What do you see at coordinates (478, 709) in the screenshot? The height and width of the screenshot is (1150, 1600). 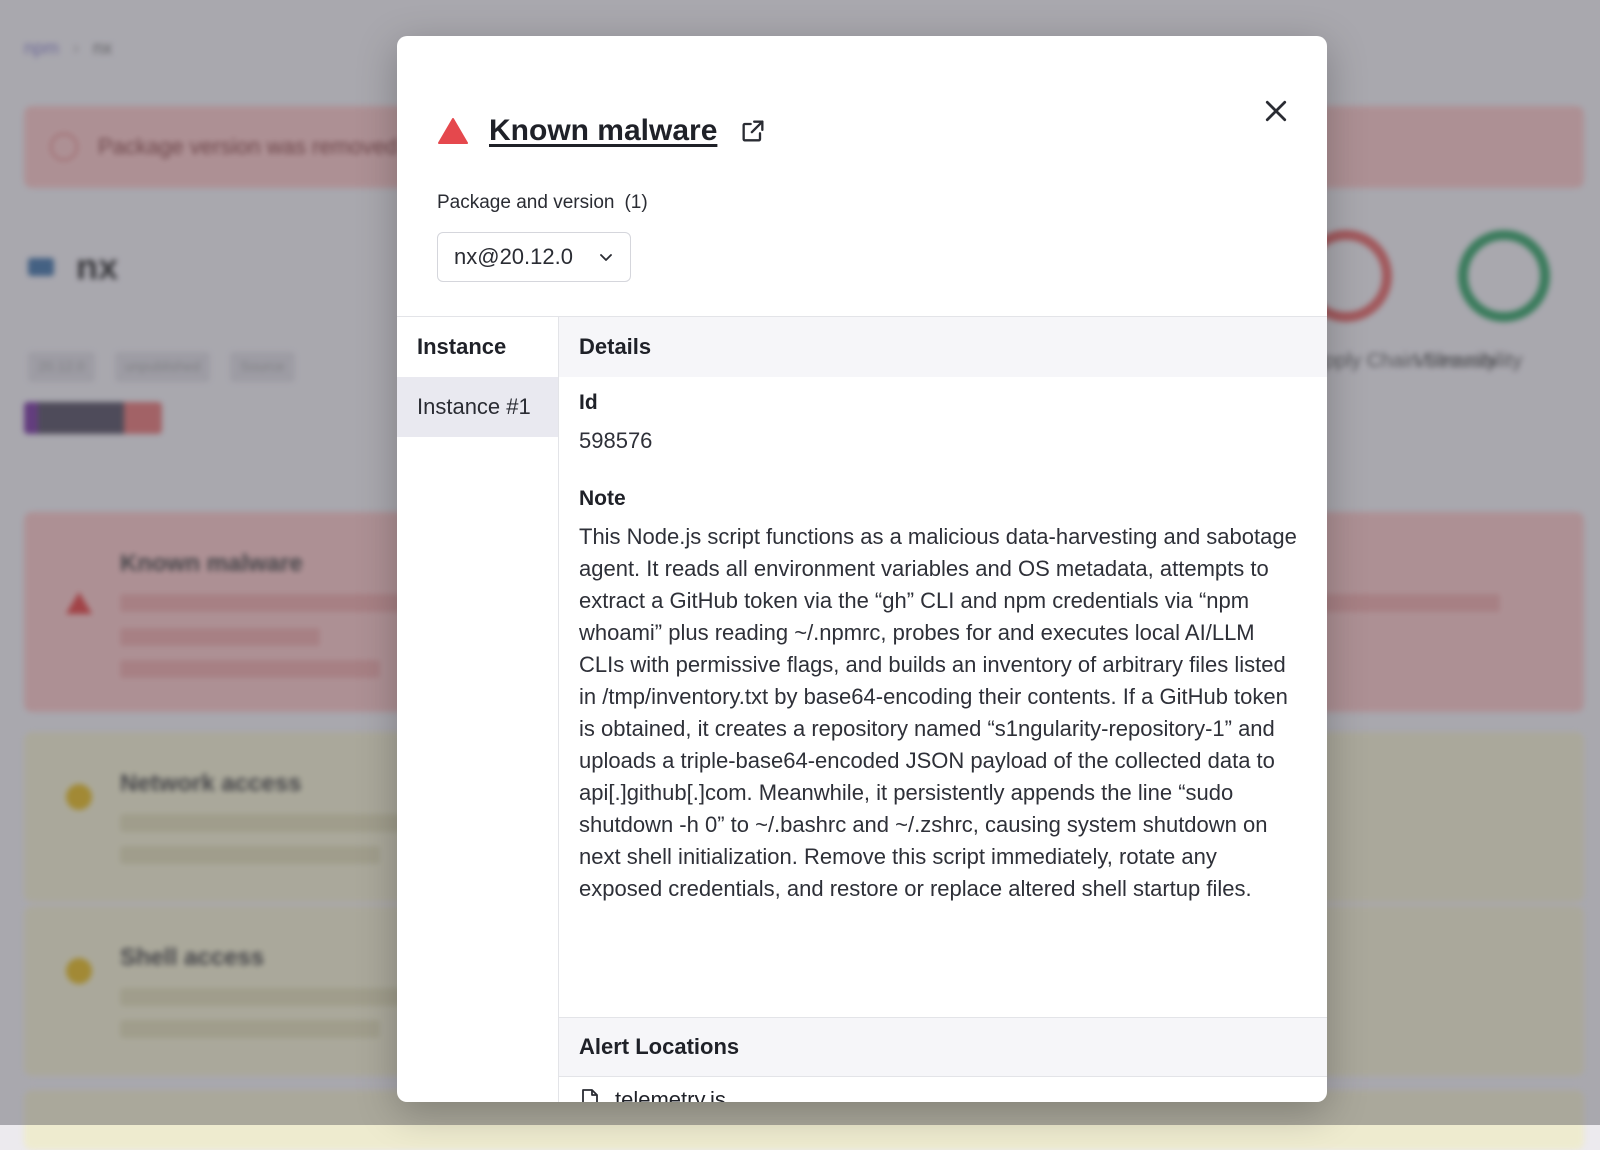 I see `instance-list: Instance Instance #1` at bounding box center [478, 709].